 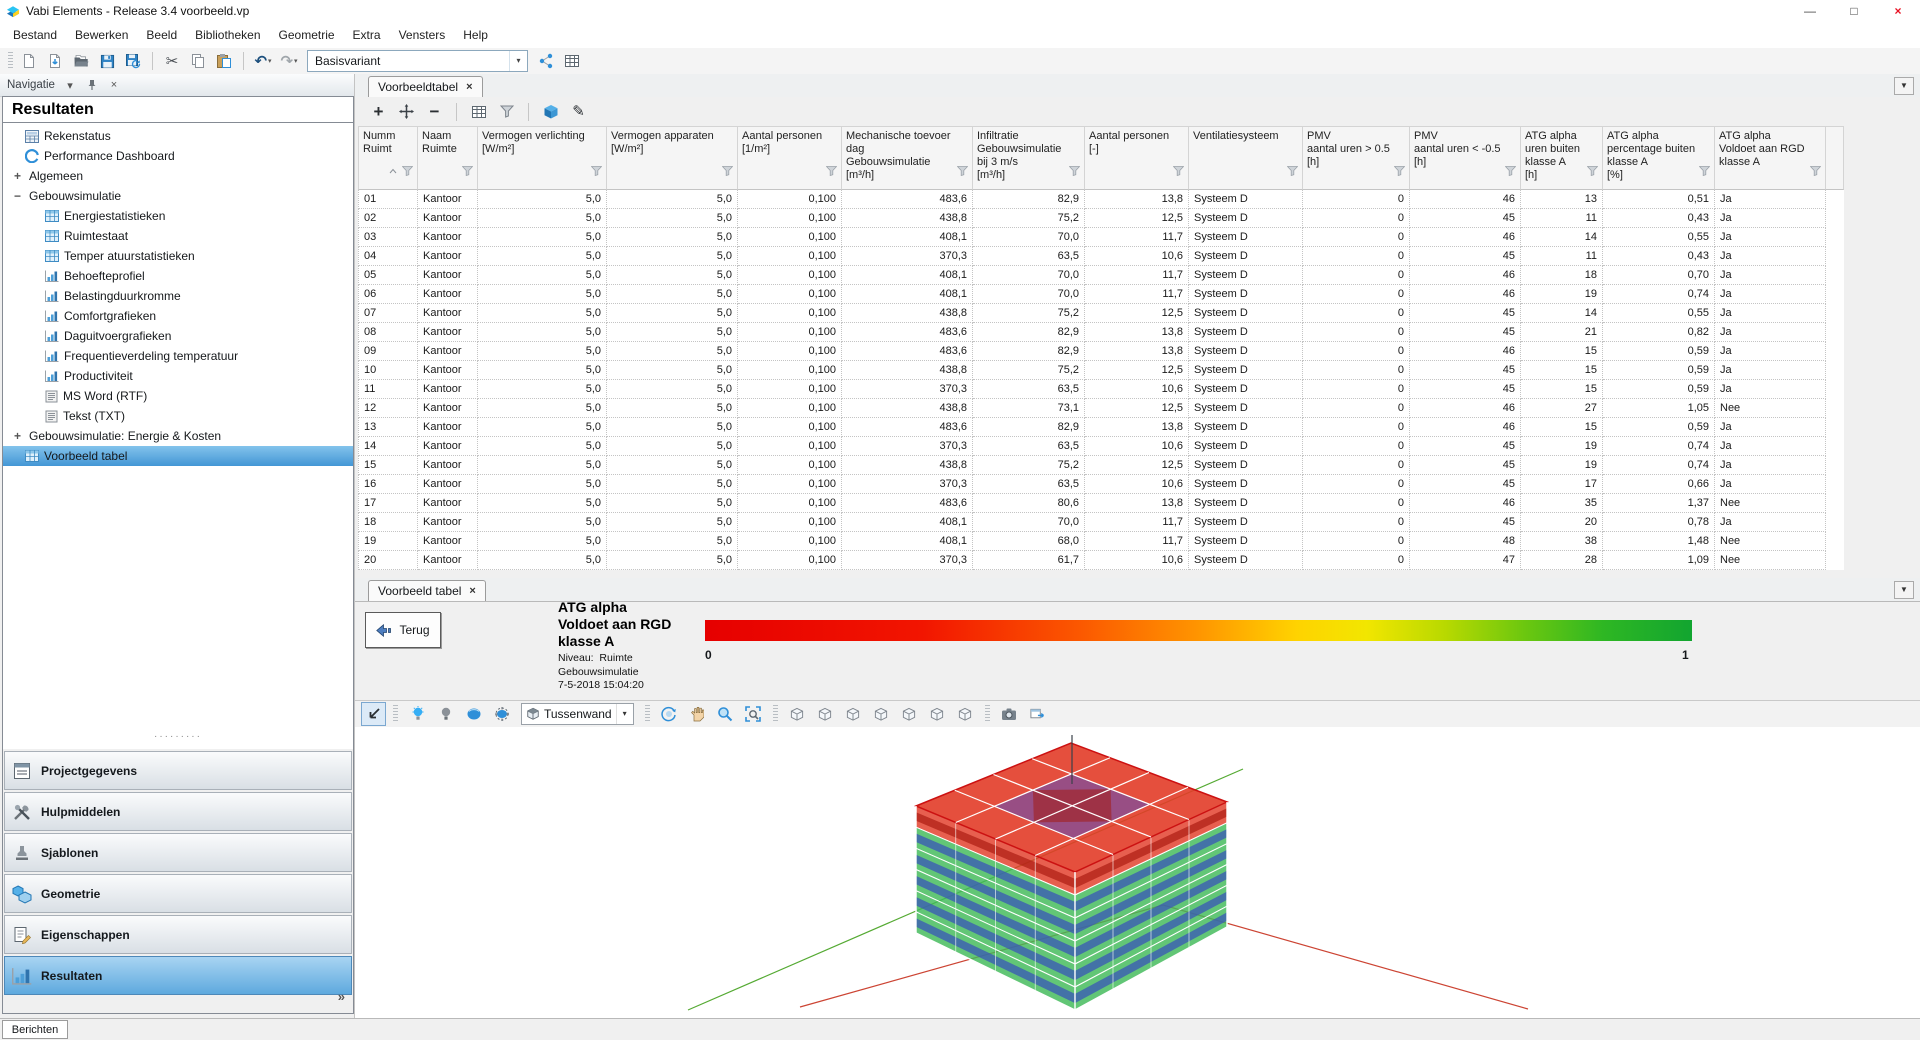 What do you see at coordinates (506, 111) in the screenshot?
I see `filter-funnel-button` at bounding box center [506, 111].